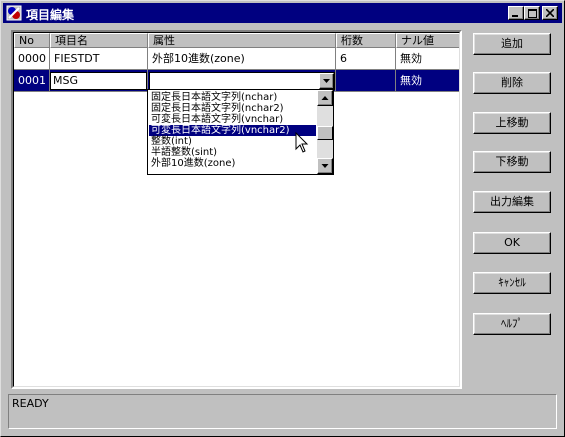  Describe the element at coordinates (516, 13) in the screenshot. I see `minimize-button` at that location.